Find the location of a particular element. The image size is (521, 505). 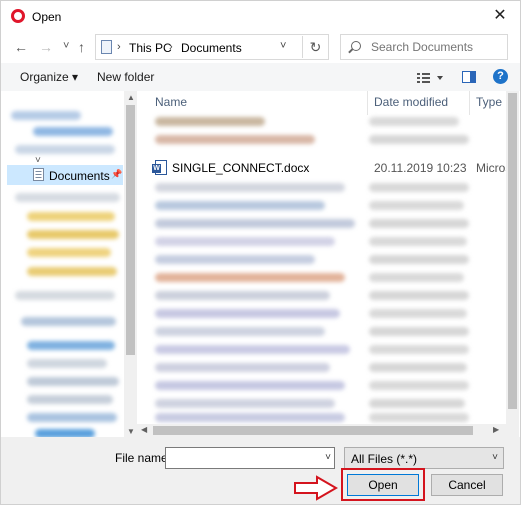

up-button: ↑ is located at coordinates (81, 47).